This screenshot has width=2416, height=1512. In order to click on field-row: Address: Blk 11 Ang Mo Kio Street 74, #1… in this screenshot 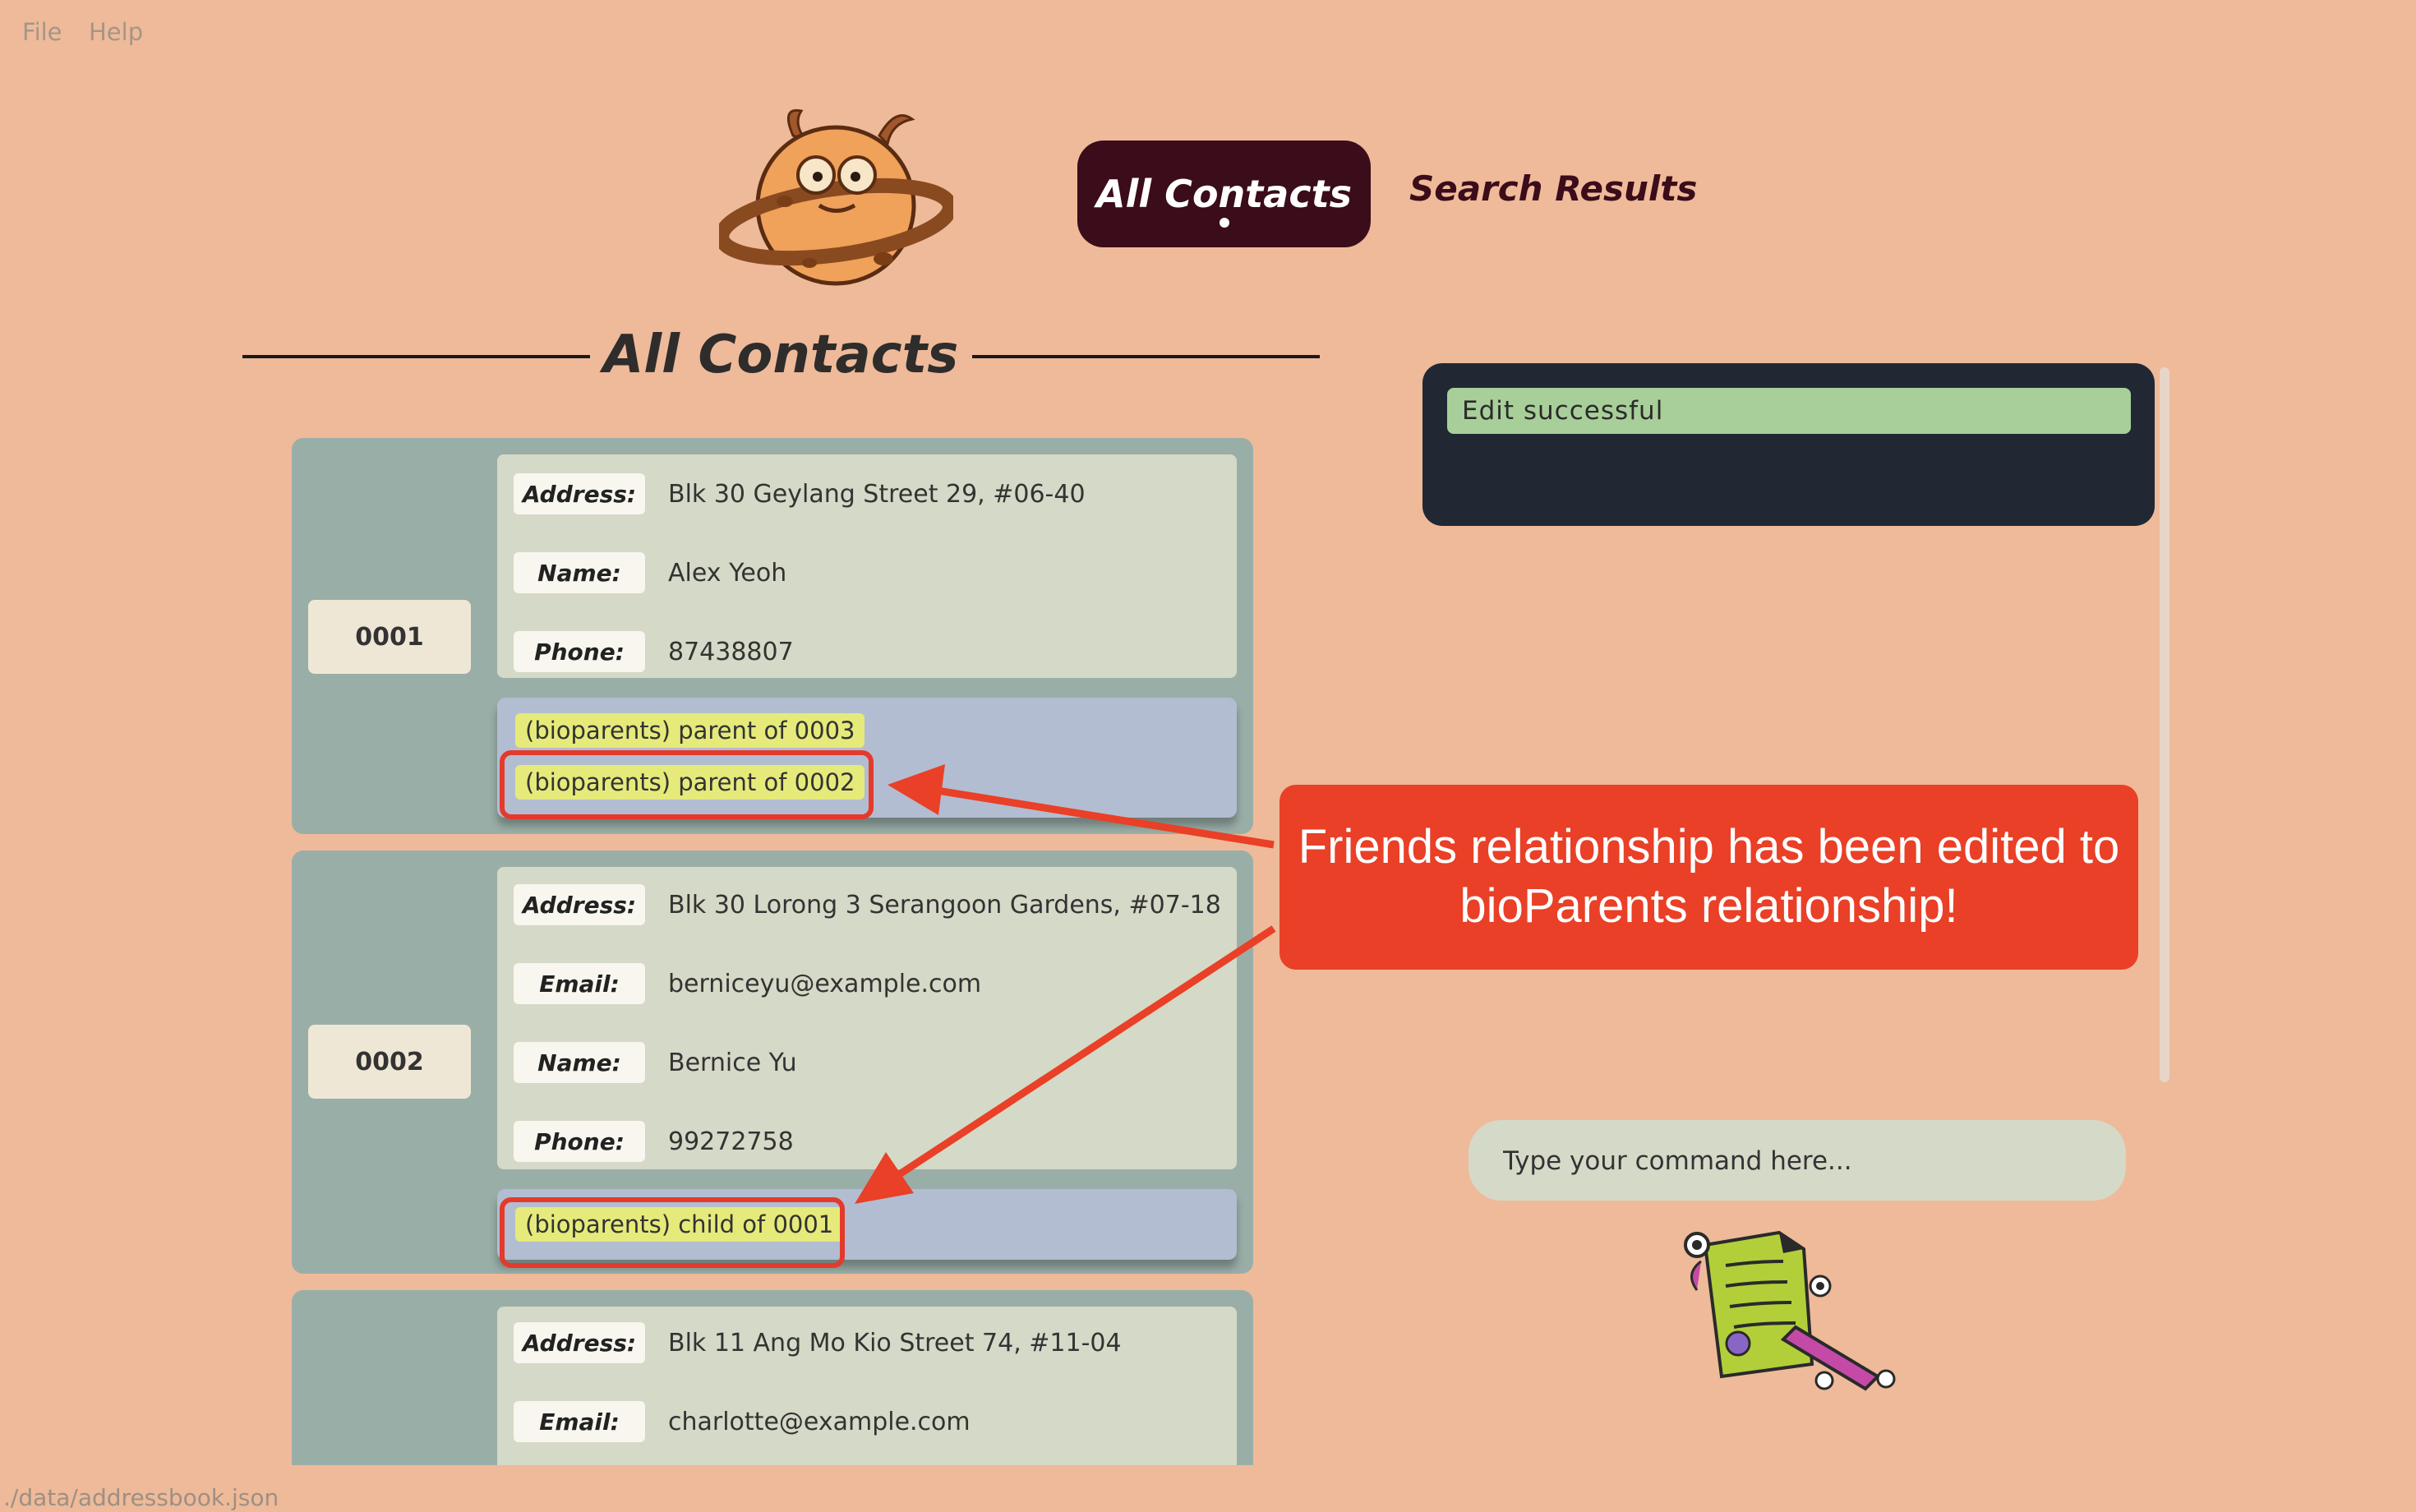, I will do `click(818, 1343)`.